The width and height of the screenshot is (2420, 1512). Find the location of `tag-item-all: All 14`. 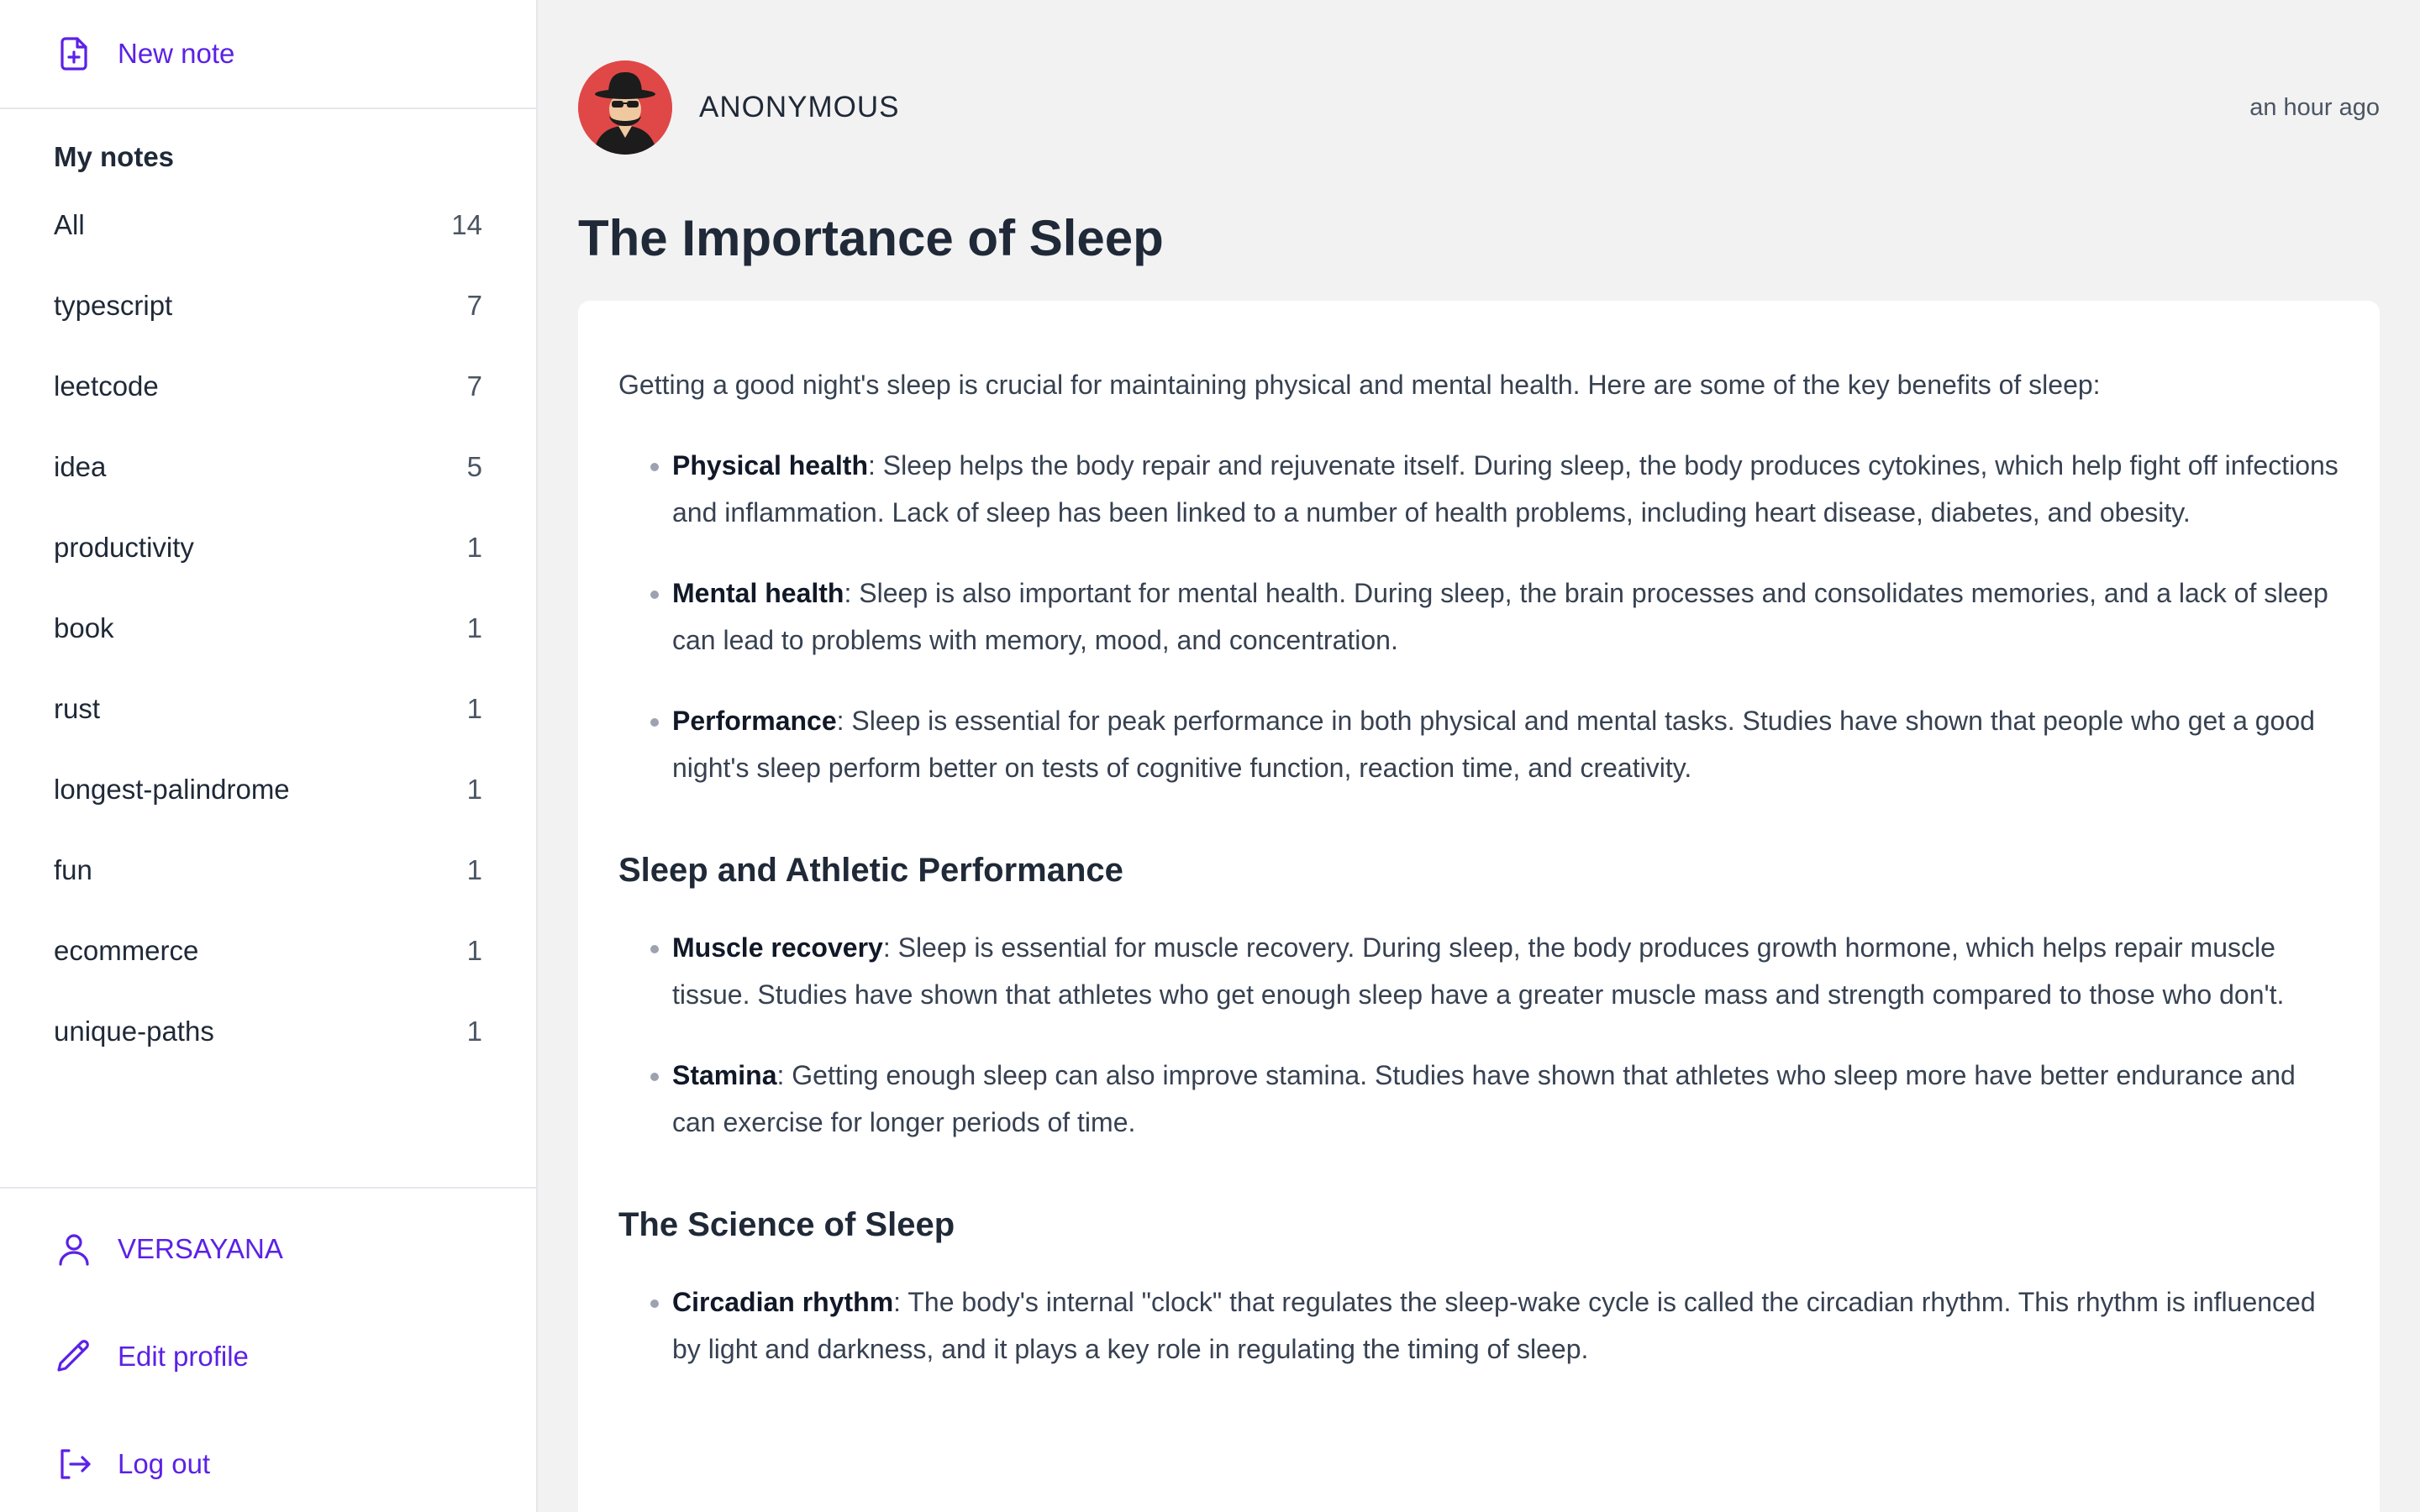

tag-item-all: All 14 is located at coordinates (268, 225).